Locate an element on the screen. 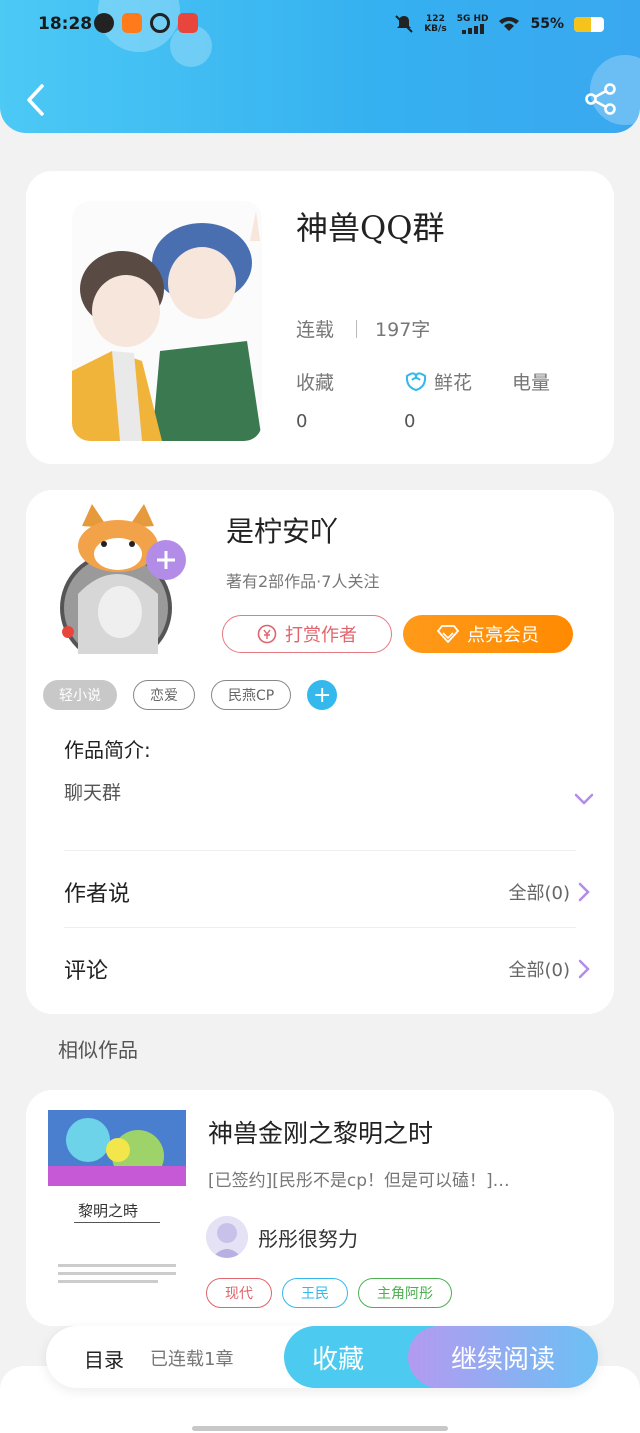 The image size is (640, 1433). tag: 轻小说 is located at coordinates (80, 695).